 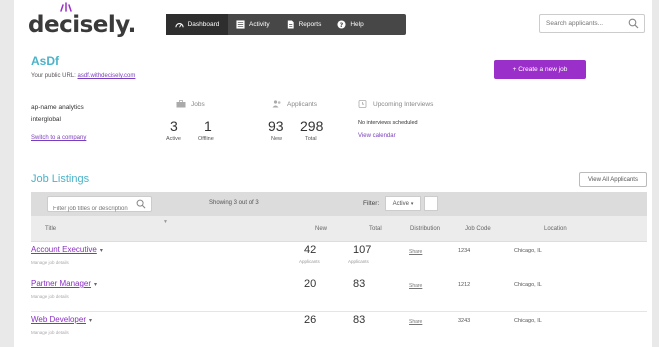 What do you see at coordinates (290, 24) in the screenshot?
I see `reports-icon` at bounding box center [290, 24].